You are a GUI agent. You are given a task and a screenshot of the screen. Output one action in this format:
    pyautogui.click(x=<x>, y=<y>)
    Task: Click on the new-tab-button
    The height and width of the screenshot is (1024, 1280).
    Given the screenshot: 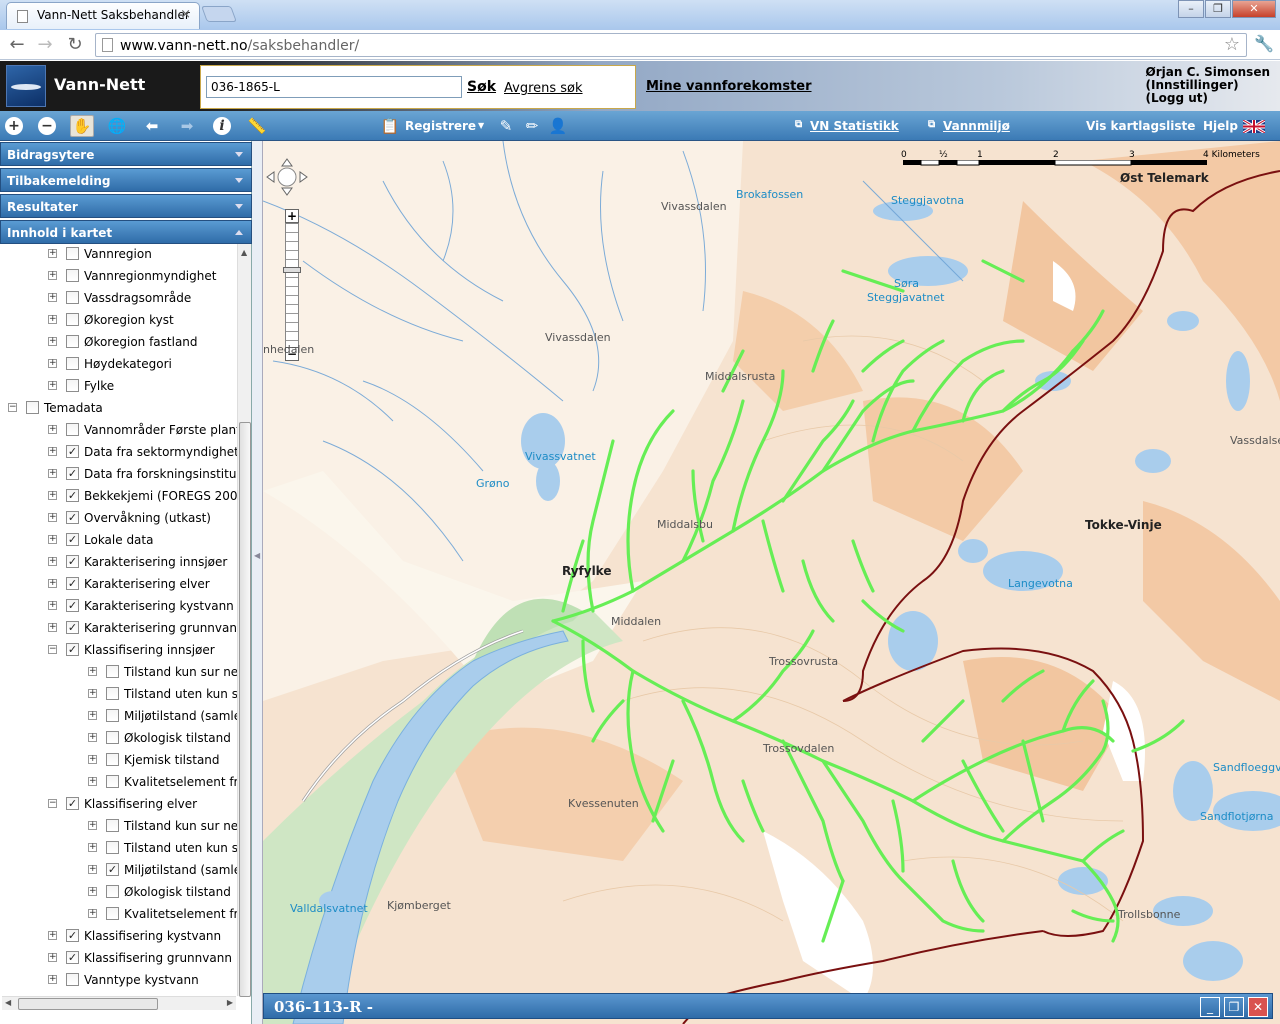 What is the action you would take?
    pyautogui.click(x=219, y=14)
    